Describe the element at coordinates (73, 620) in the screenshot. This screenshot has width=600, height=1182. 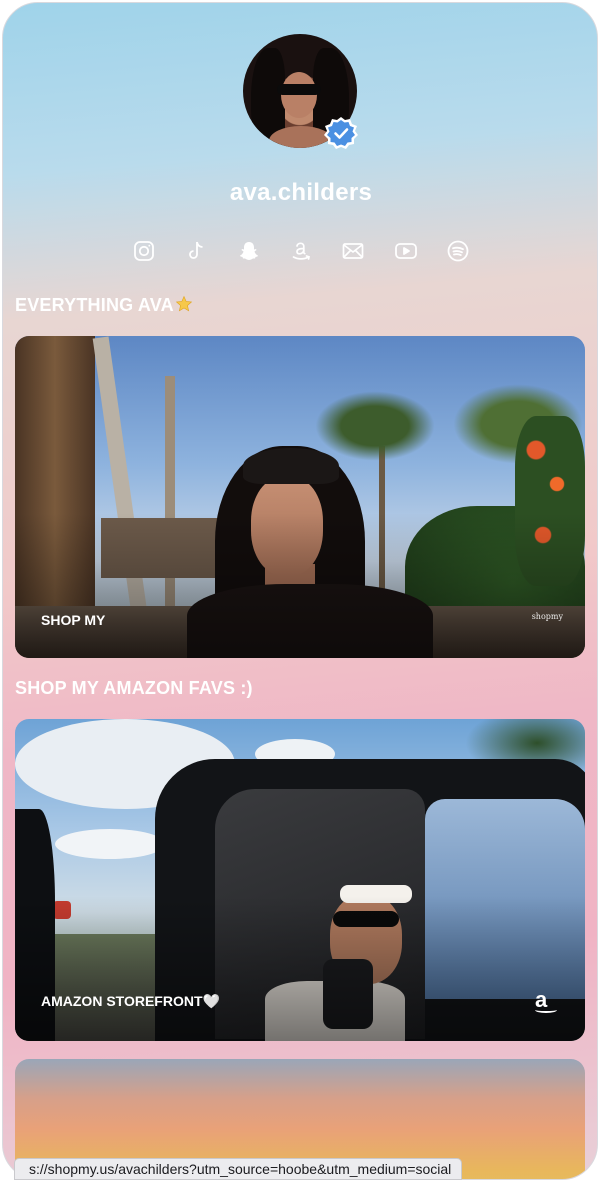
I see `card-label: SHOP MY` at that location.